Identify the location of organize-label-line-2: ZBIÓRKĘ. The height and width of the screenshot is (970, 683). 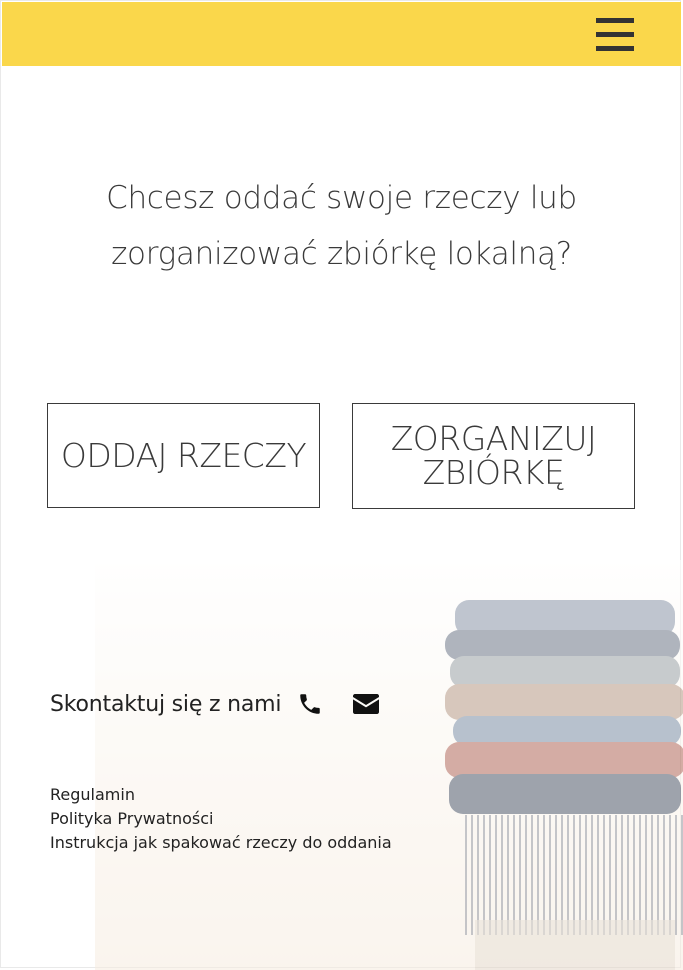
(493, 472).